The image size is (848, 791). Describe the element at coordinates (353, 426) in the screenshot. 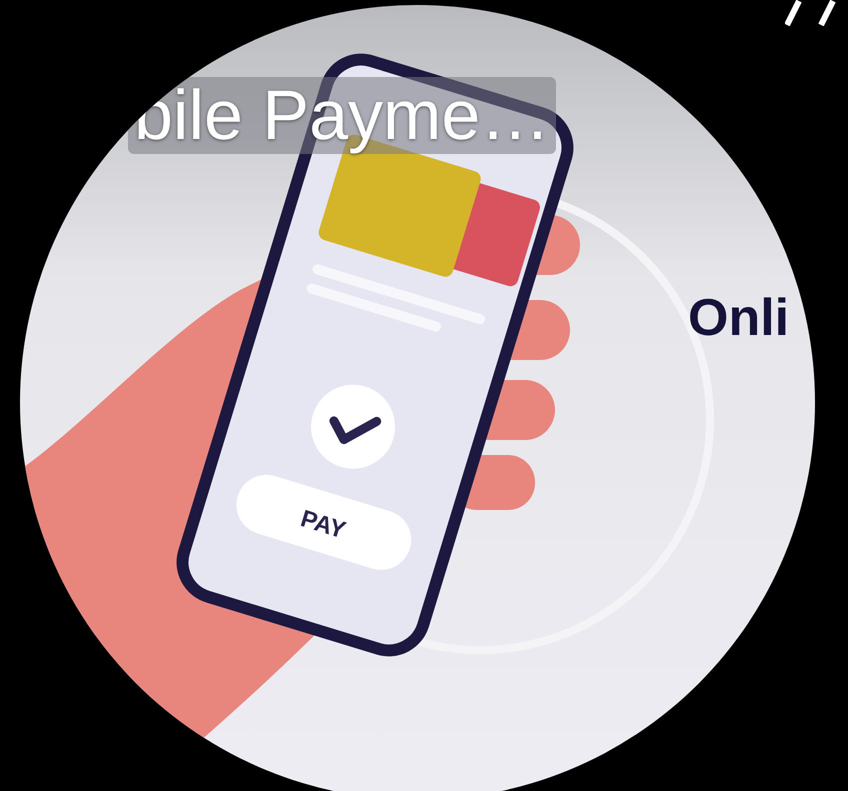

I see `check-icon` at that location.